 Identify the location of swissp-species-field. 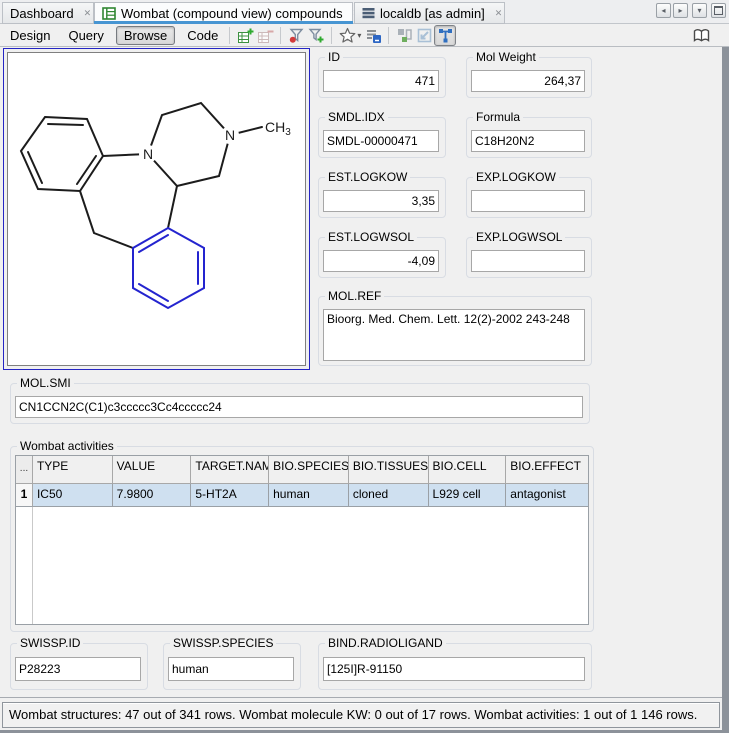
(231, 669).